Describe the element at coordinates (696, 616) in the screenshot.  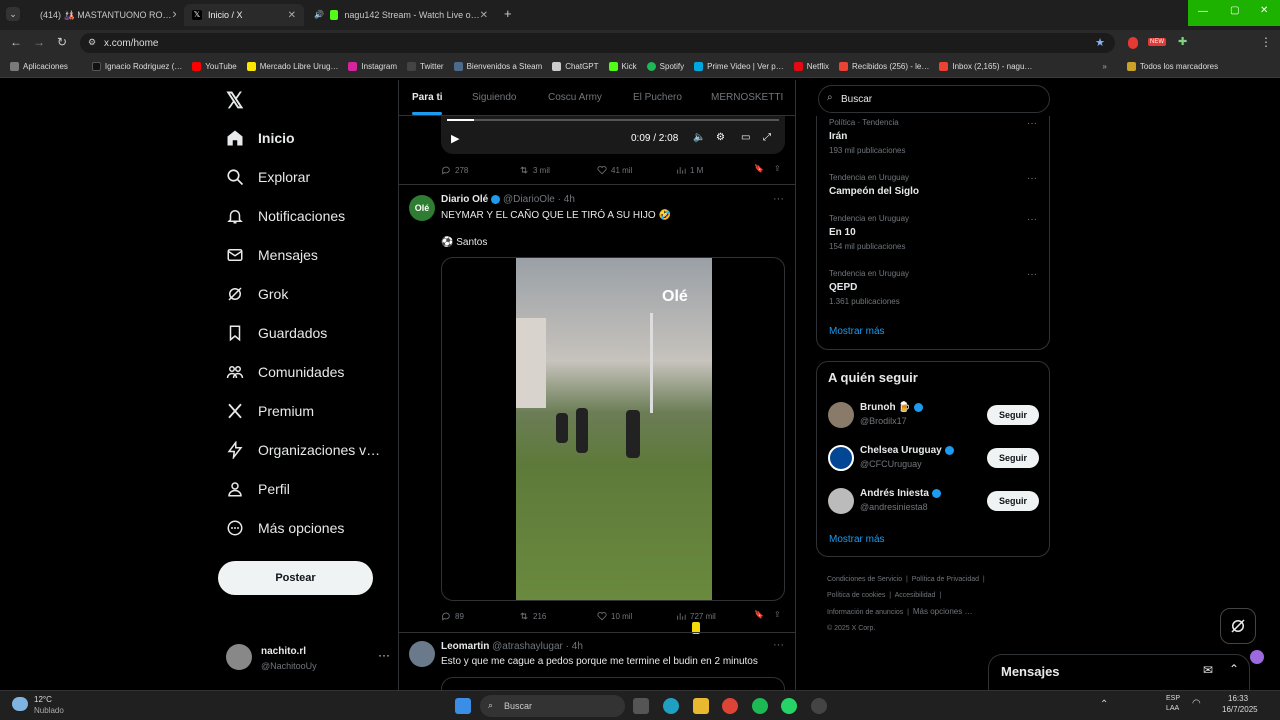
I see `views-button: 727 mil` at that location.